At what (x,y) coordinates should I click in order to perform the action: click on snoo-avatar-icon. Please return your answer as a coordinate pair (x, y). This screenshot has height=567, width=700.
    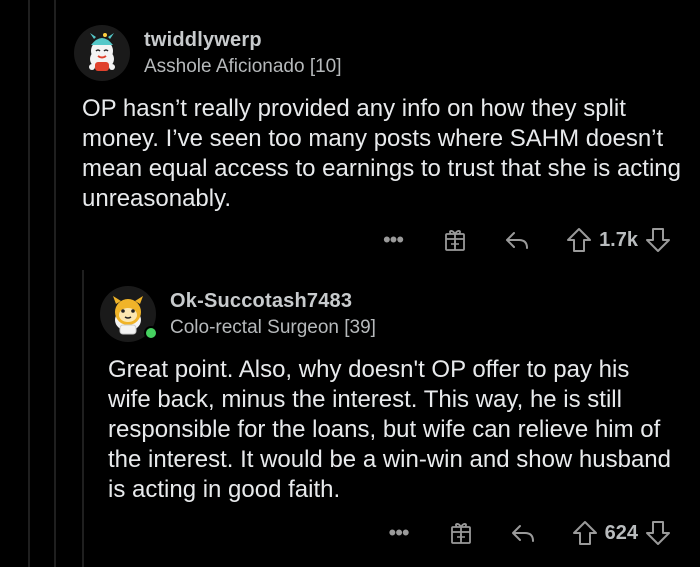
    Looking at the image, I should click on (102, 53).